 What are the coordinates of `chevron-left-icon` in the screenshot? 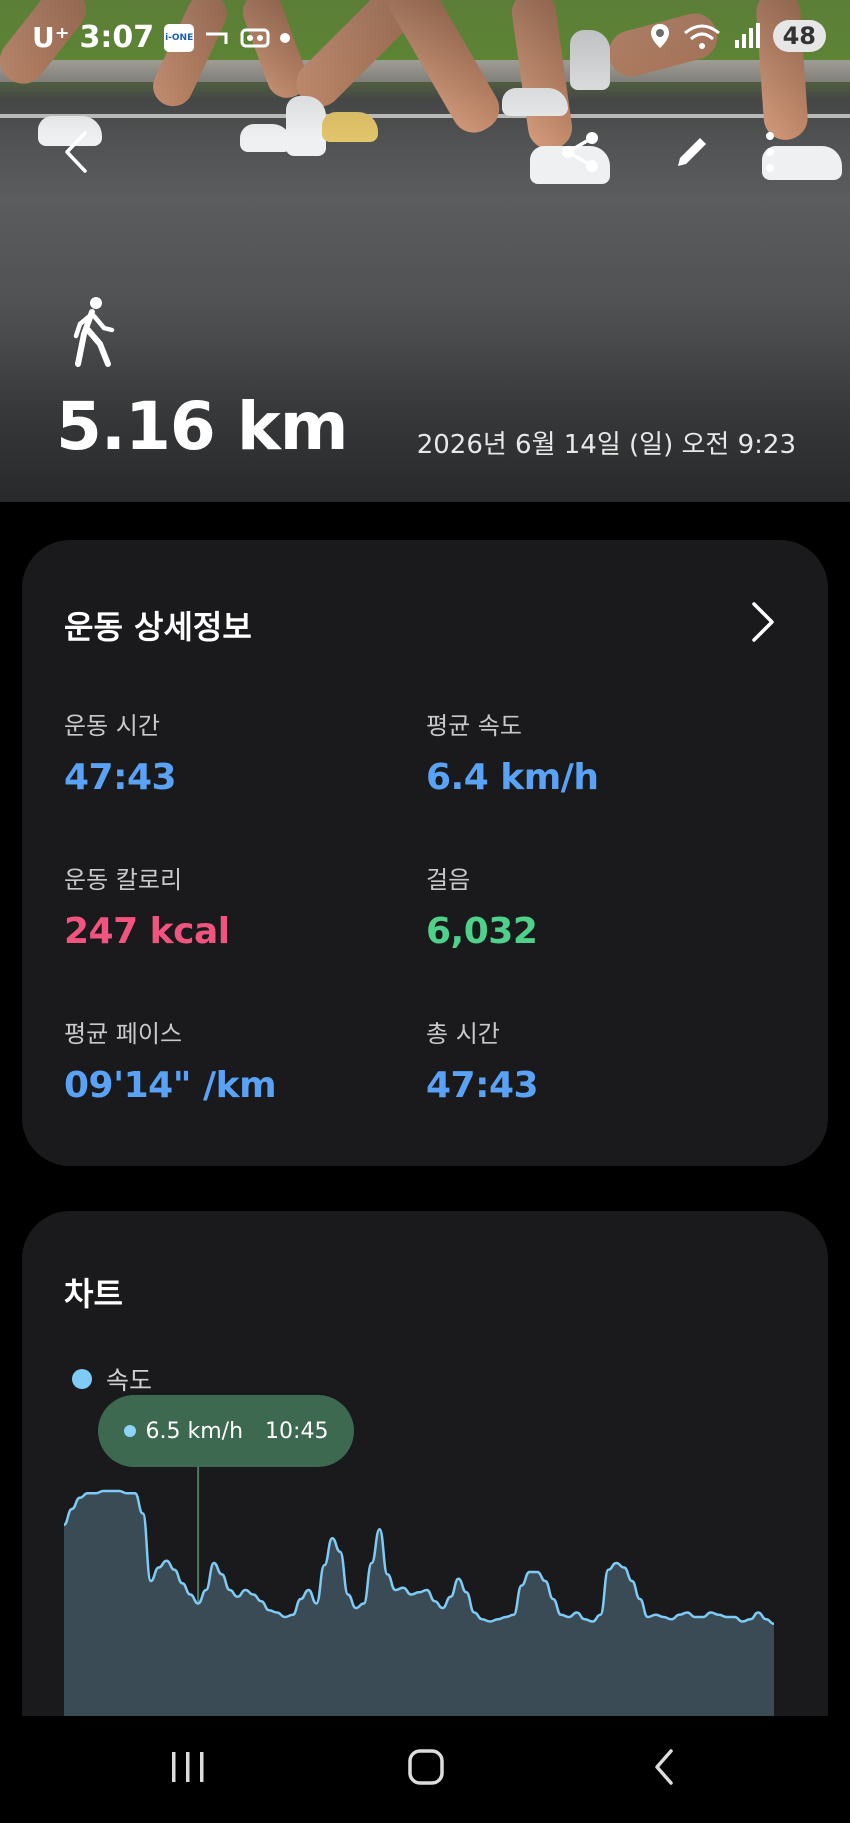 It's located at (76, 152).